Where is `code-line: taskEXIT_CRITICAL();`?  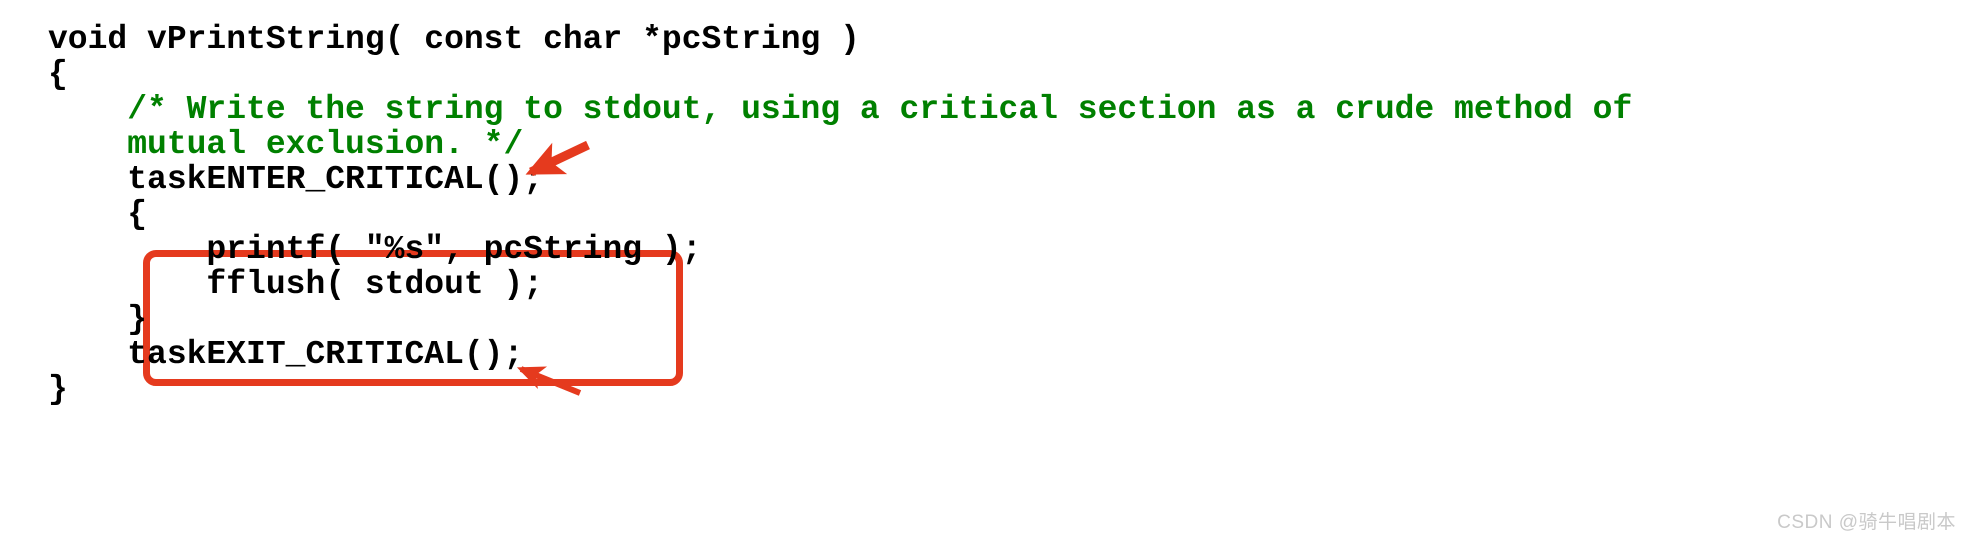
code-line: taskEXIT_CRITICAL(); is located at coordinates (840, 354).